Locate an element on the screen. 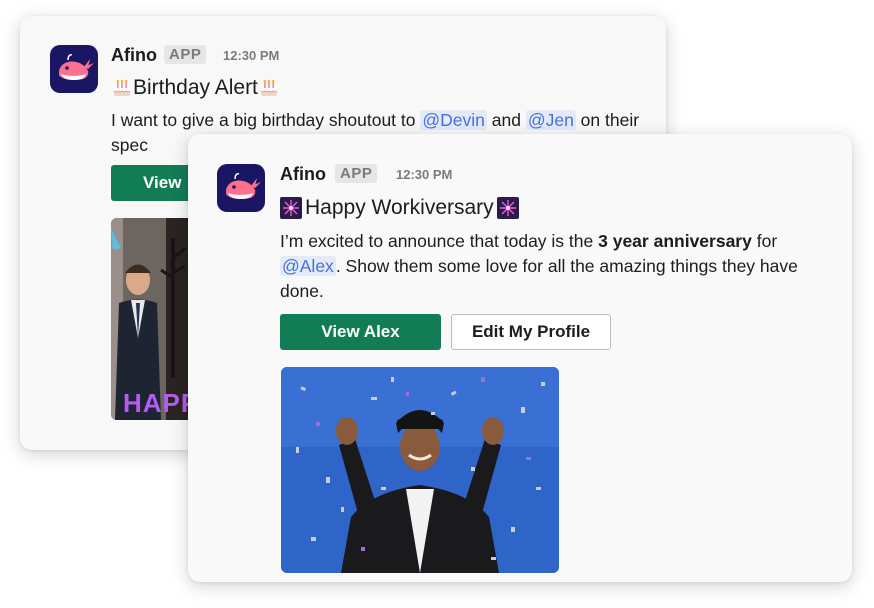 The height and width of the screenshot is (608, 874). workiversary-gif is located at coordinates (420, 470).